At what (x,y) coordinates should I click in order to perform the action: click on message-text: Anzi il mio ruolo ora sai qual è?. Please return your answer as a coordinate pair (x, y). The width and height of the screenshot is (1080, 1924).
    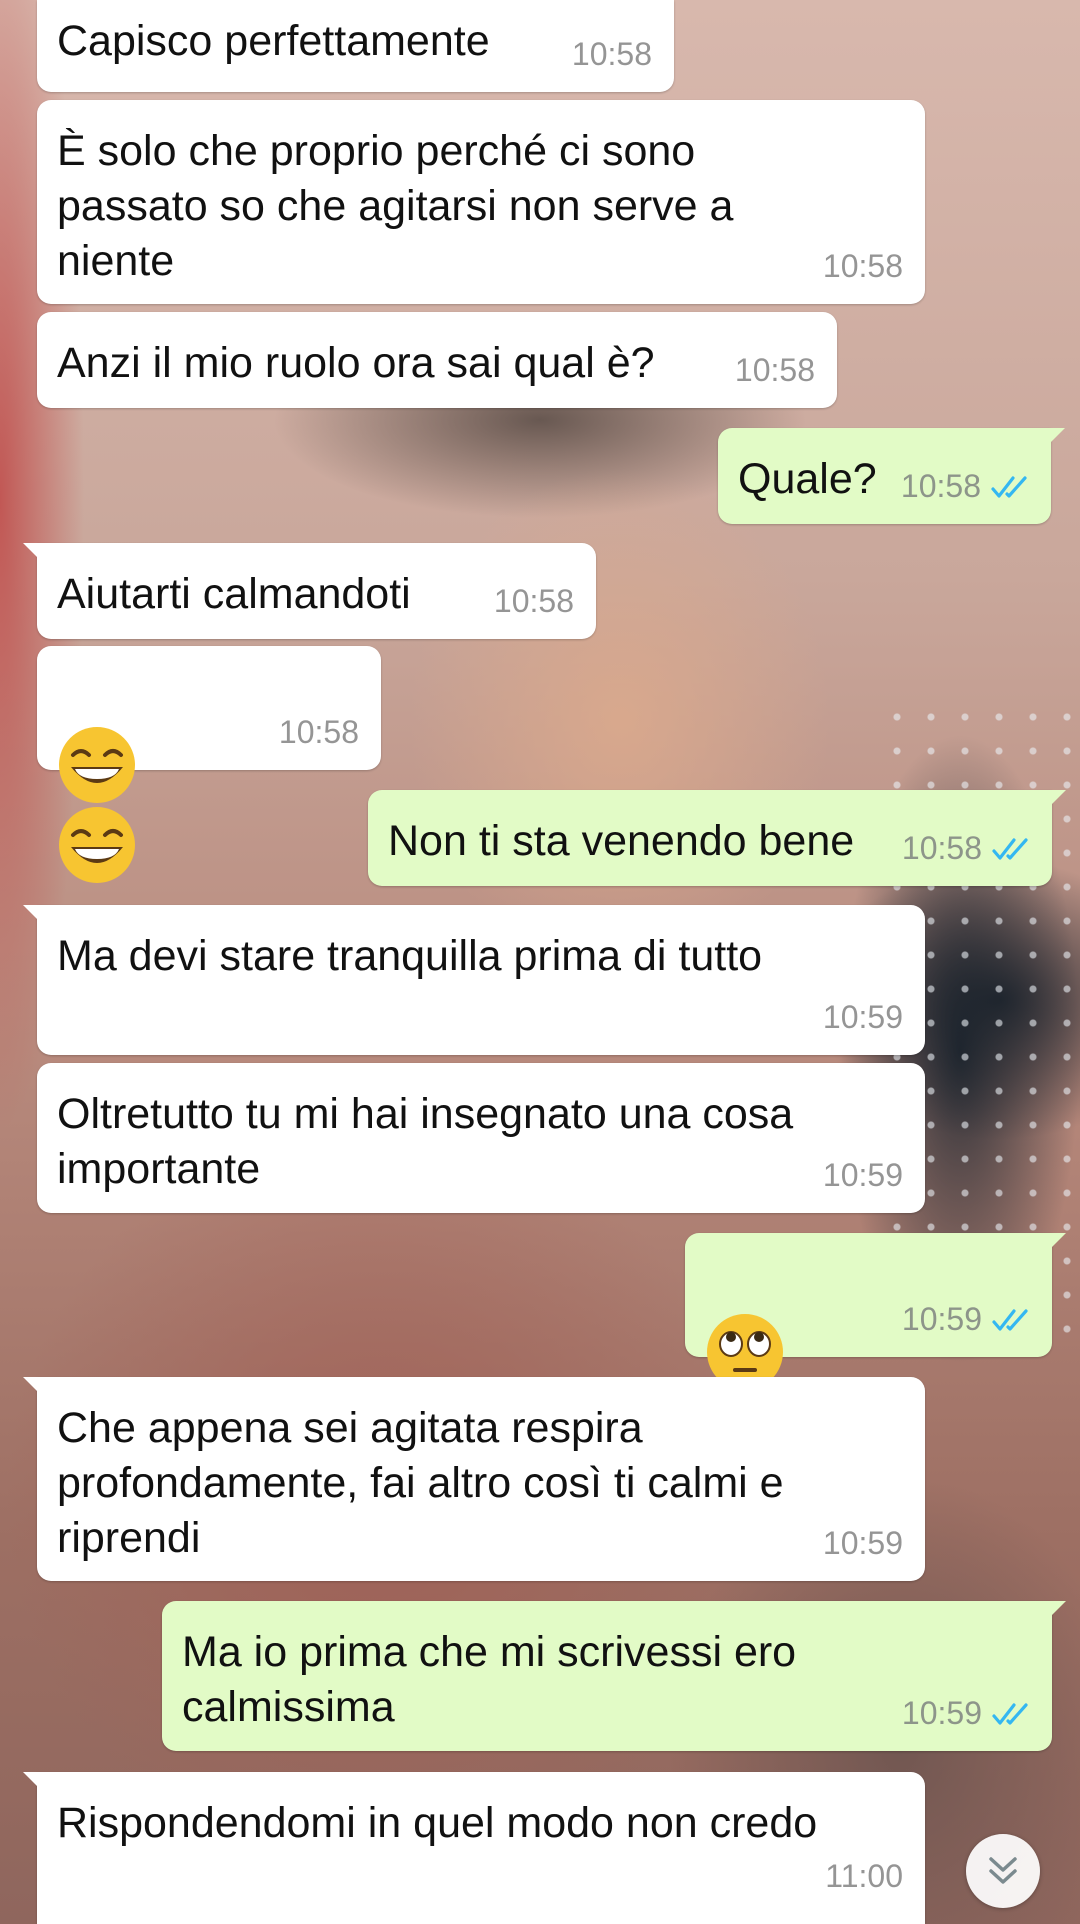
    Looking at the image, I should click on (356, 363).